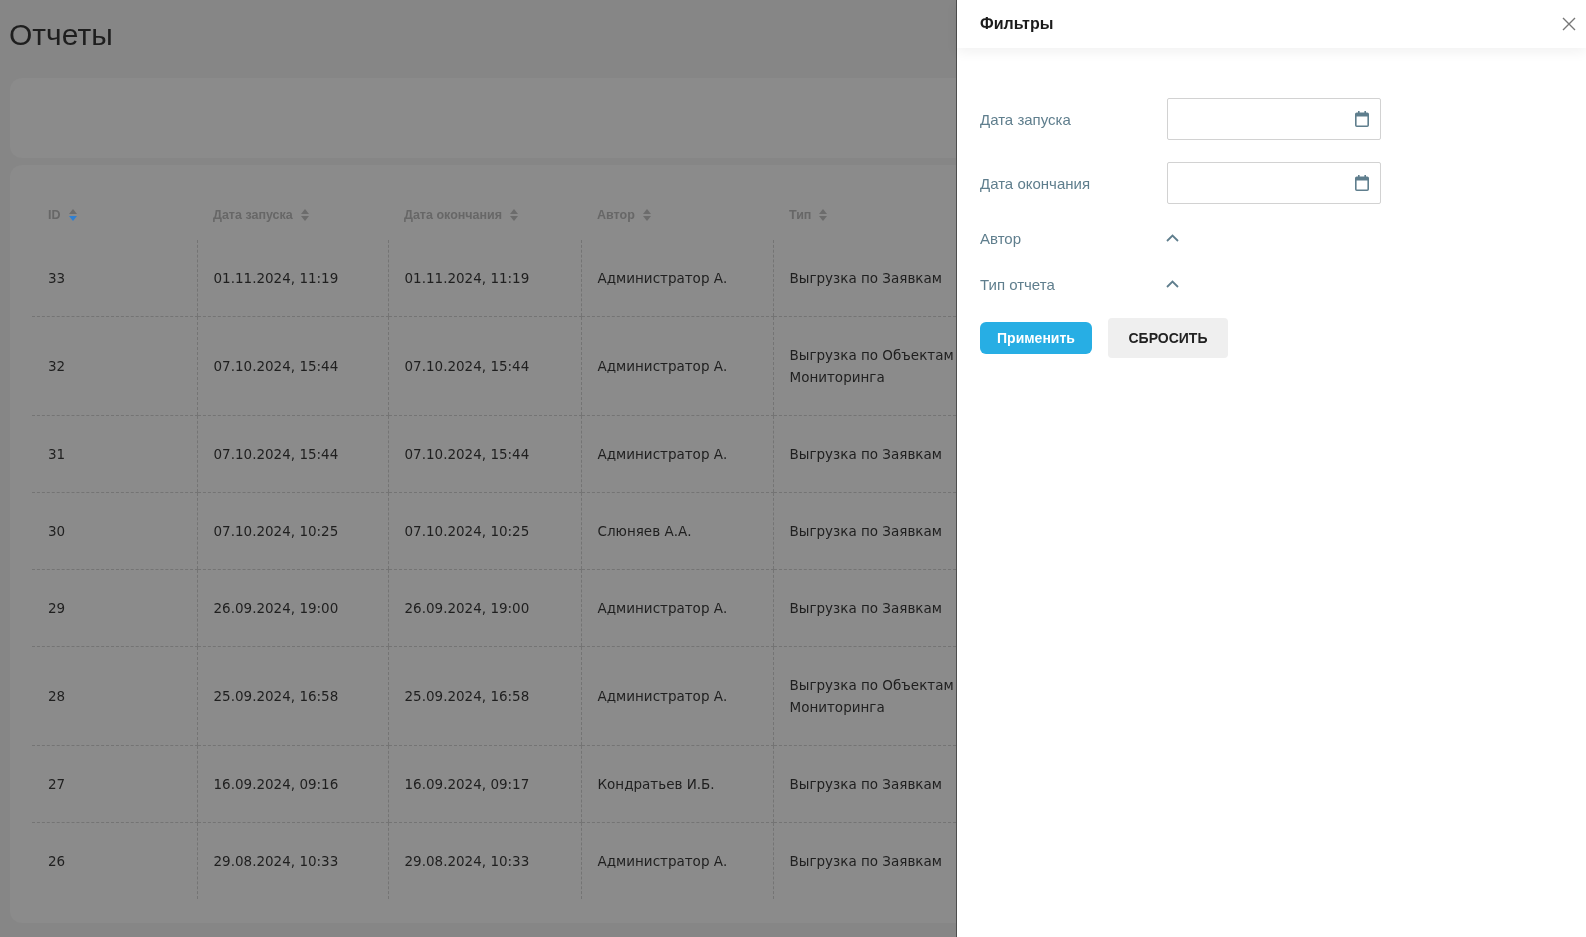 The image size is (1586, 937). Describe the element at coordinates (1036, 183) in the screenshot. I see `filter-label: Дата окончания` at that location.